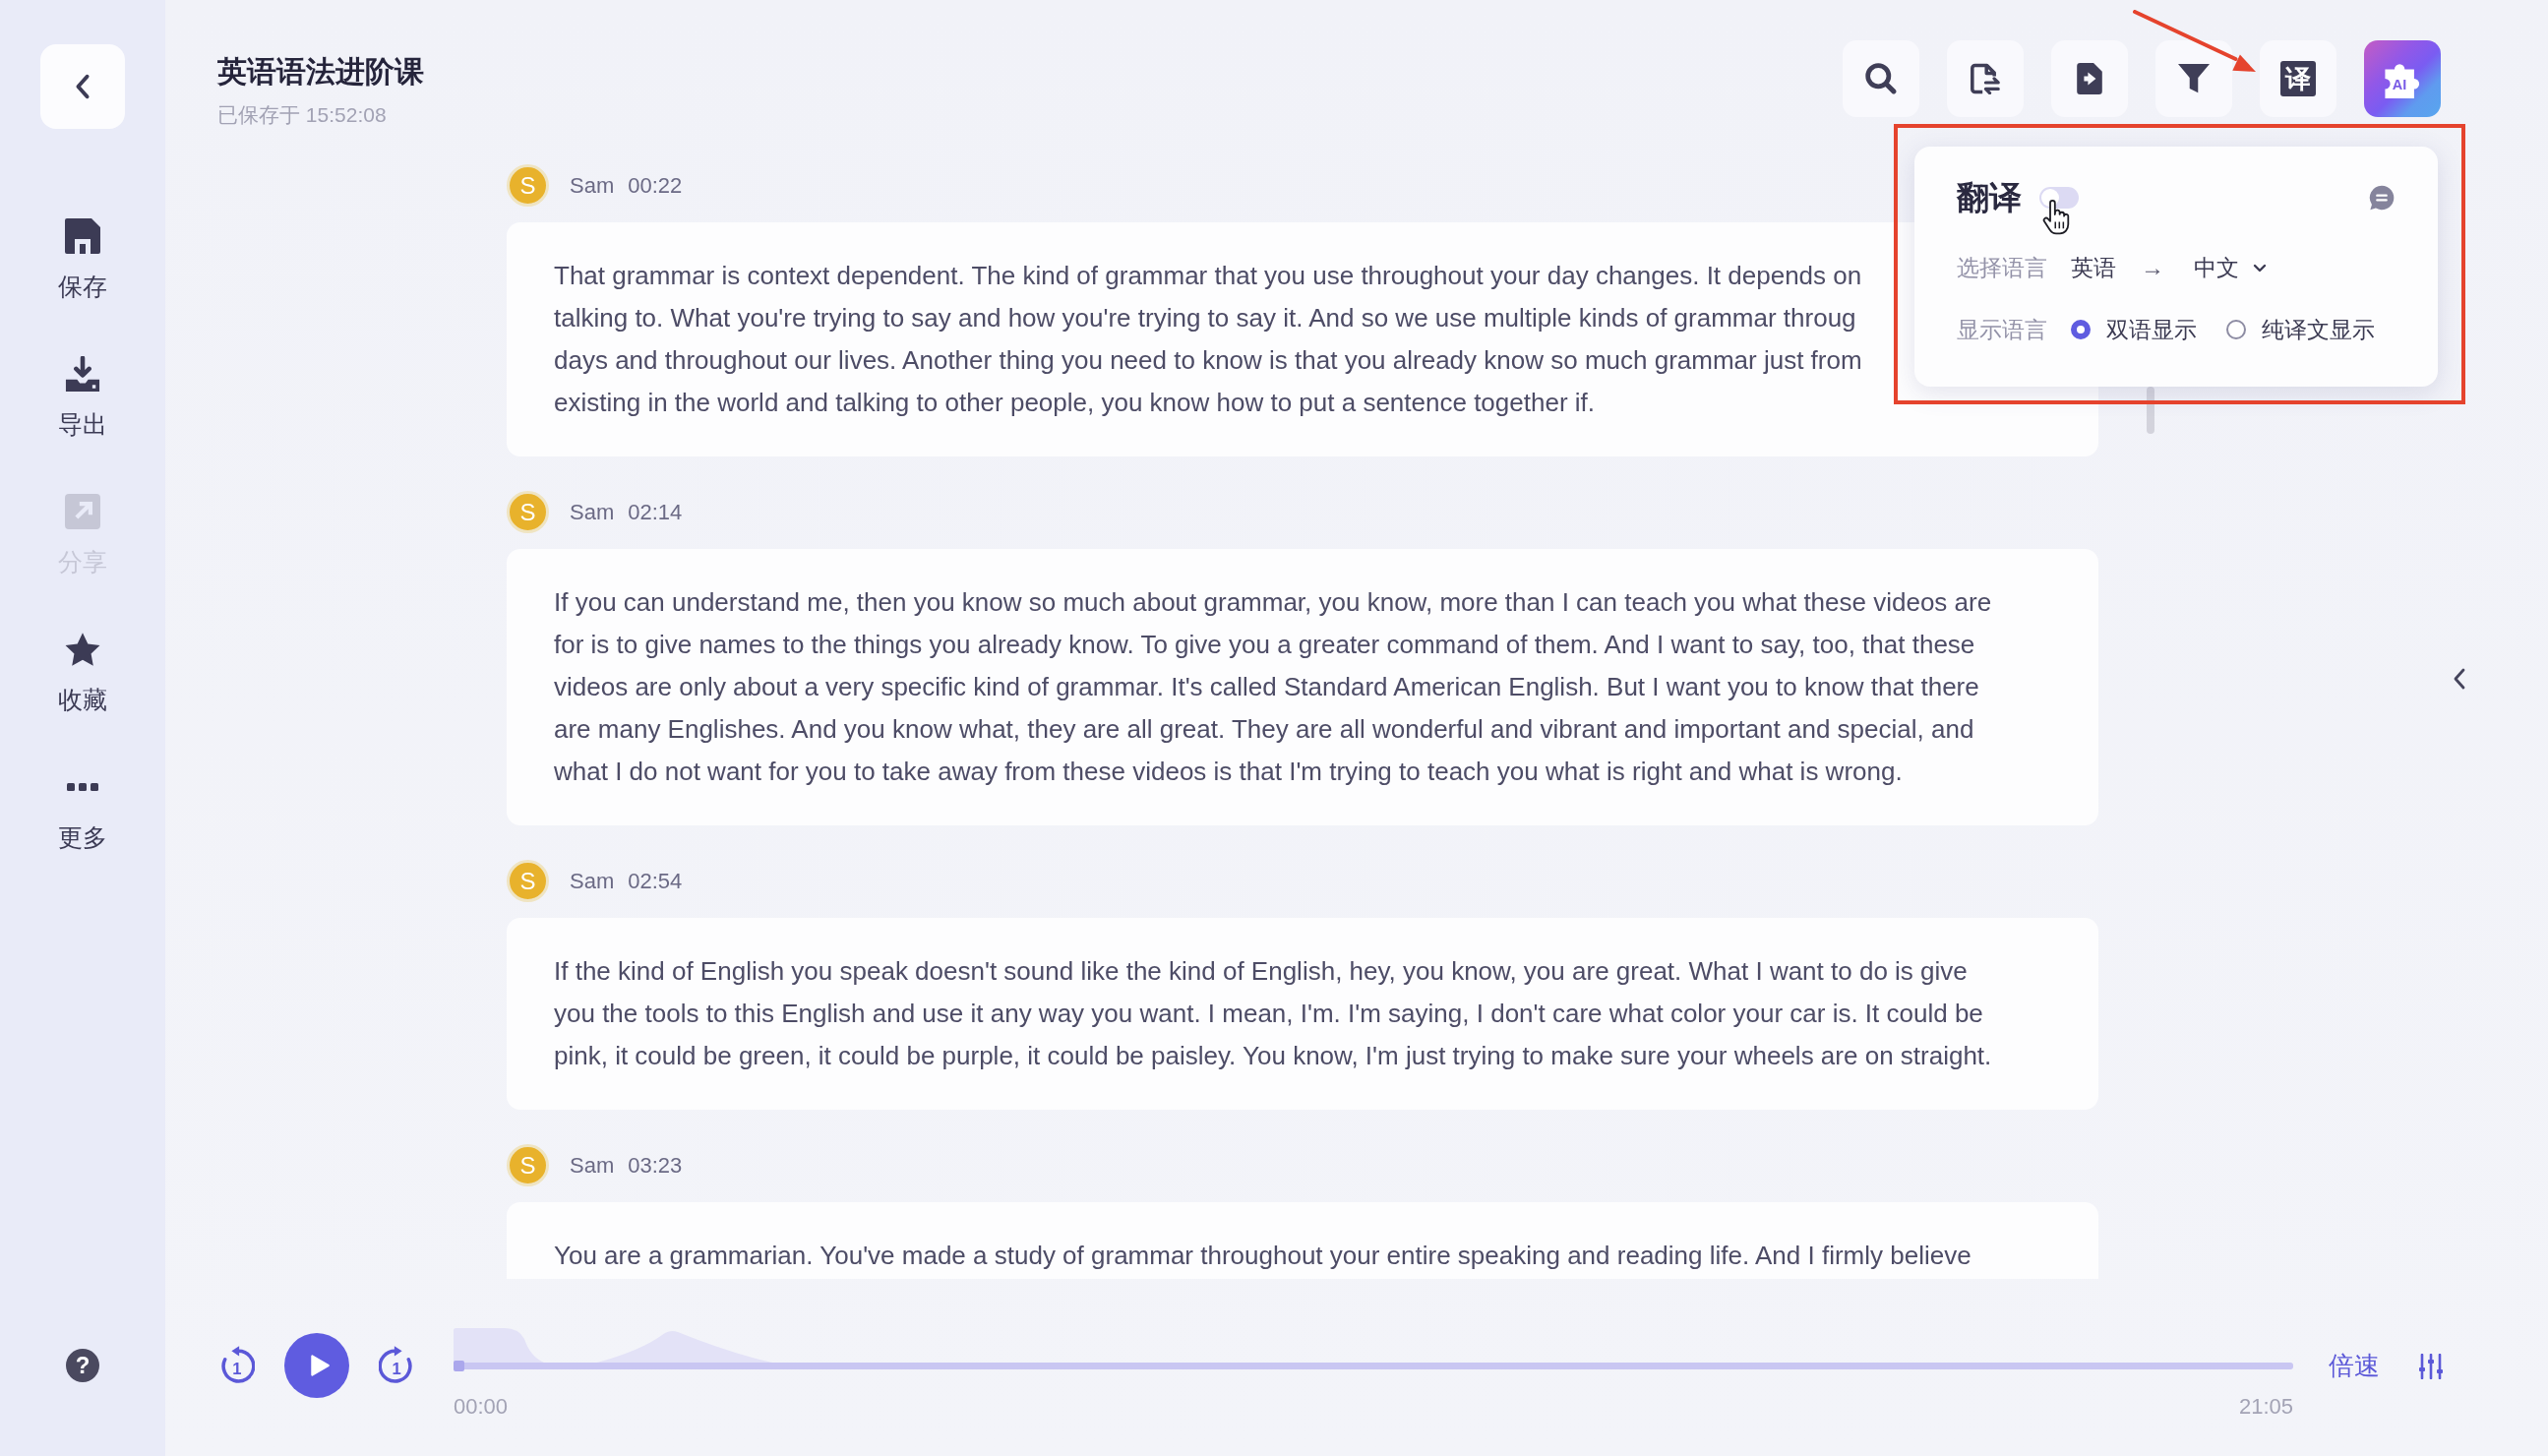 Image resolution: width=2548 pixels, height=1456 pixels. I want to click on transcript-text: If the kind of English you speak doesn't sound like the kind of English, hey, you know, you are great. What I want to do is give you the tools to this English and use it any way you want. I mean, I'm. I'm saying, I don't care what color your car is. It could be pink, it could be green, it could be purple, it could be paisley. You know, I'm just trying to make sure your wheels are on straight., so click(1273, 1013).